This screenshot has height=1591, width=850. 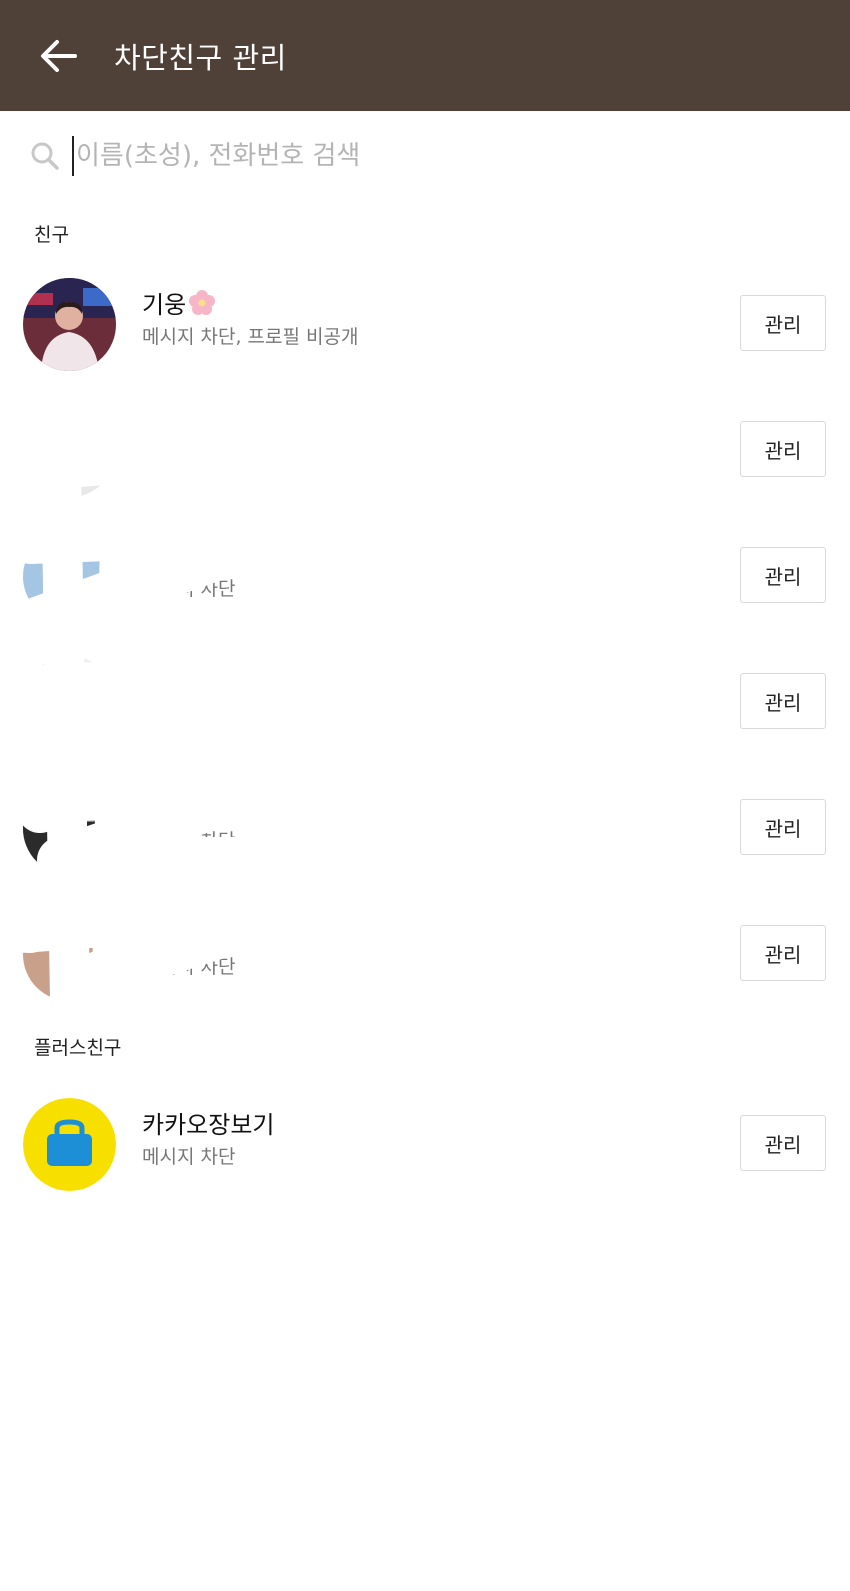 What do you see at coordinates (45, 156) in the screenshot?
I see `search-icon` at bounding box center [45, 156].